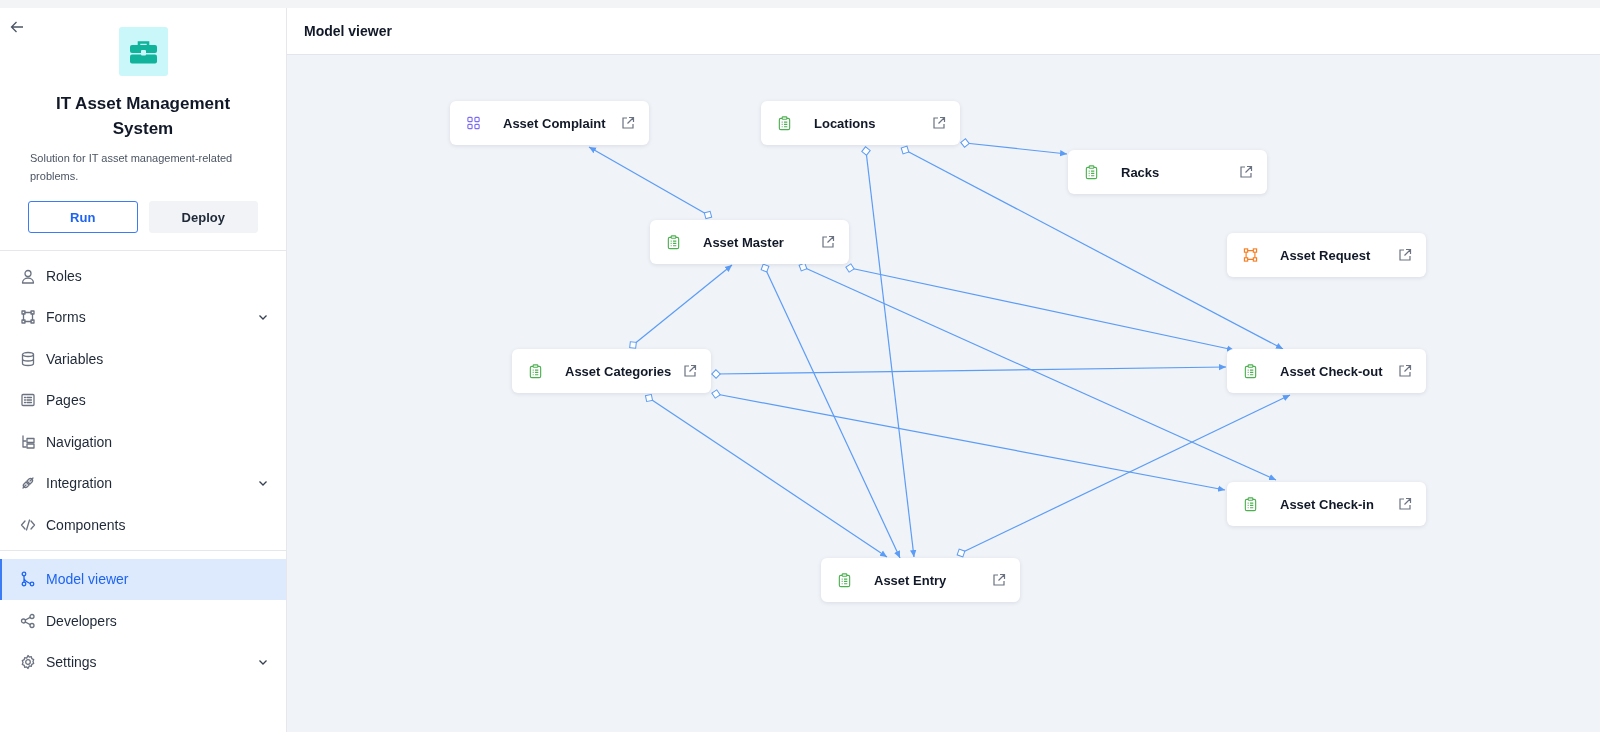 The height and width of the screenshot is (732, 1600). I want to click on model-node: Asset Entry, so click(920, 580).